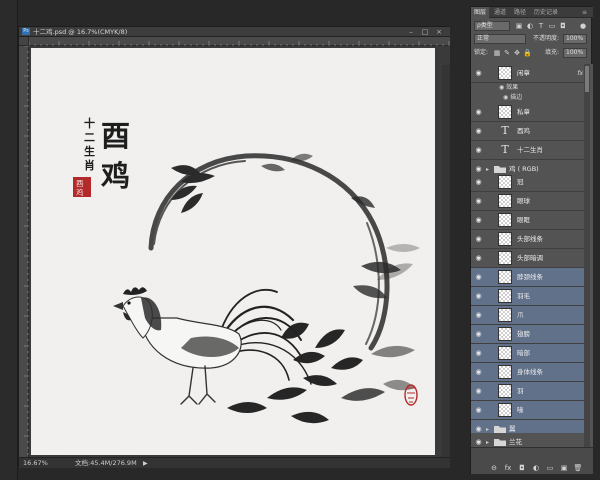 Image resolution: width=600 pixels, height=480 pixels. I want to click on status-menu-arrow-icon: ▶, so click(145, 463).